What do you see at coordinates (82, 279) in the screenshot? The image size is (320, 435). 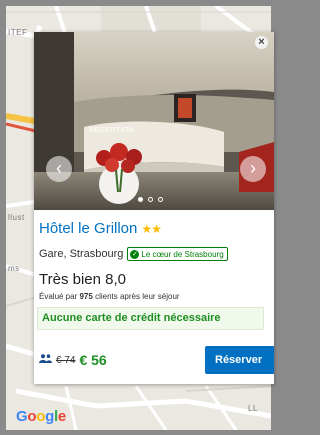 I see `review-score: Très bien 8,0` at bounding box center [82, 279].